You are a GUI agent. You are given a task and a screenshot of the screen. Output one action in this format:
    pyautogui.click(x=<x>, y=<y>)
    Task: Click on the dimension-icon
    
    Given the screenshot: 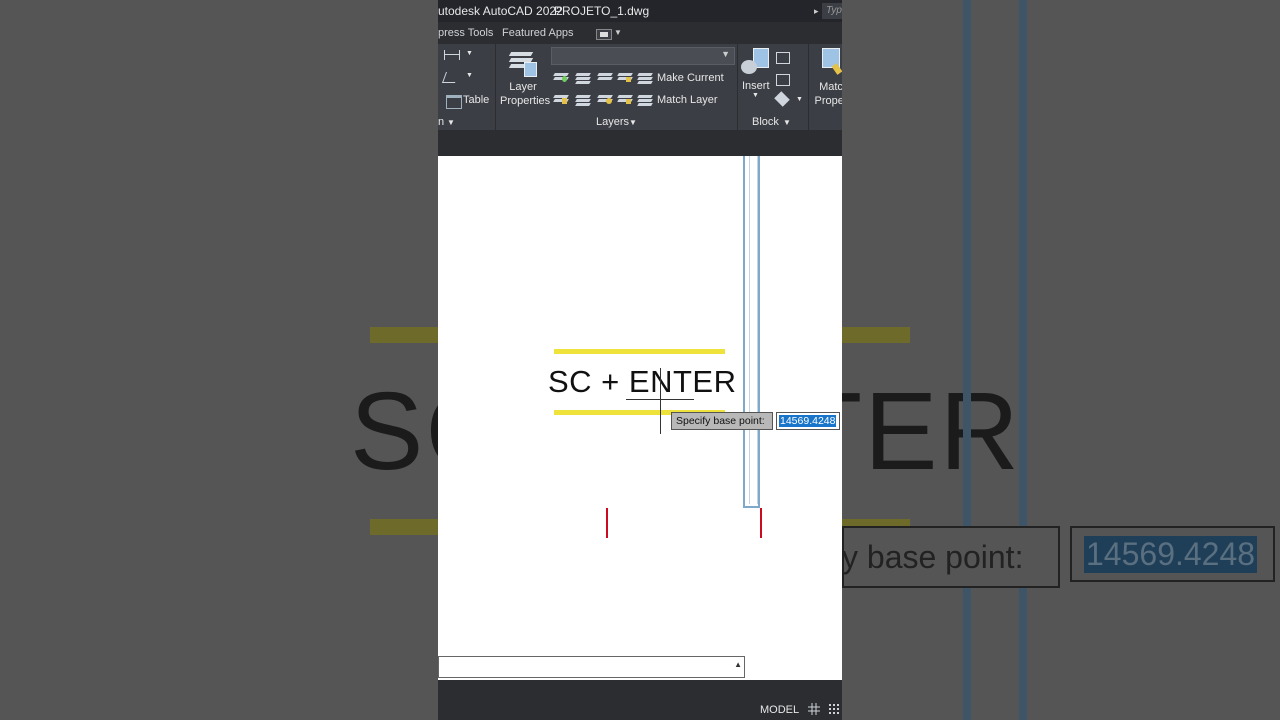 What is the action you would take?
    pyautogui.click(x=452, y=55)
    